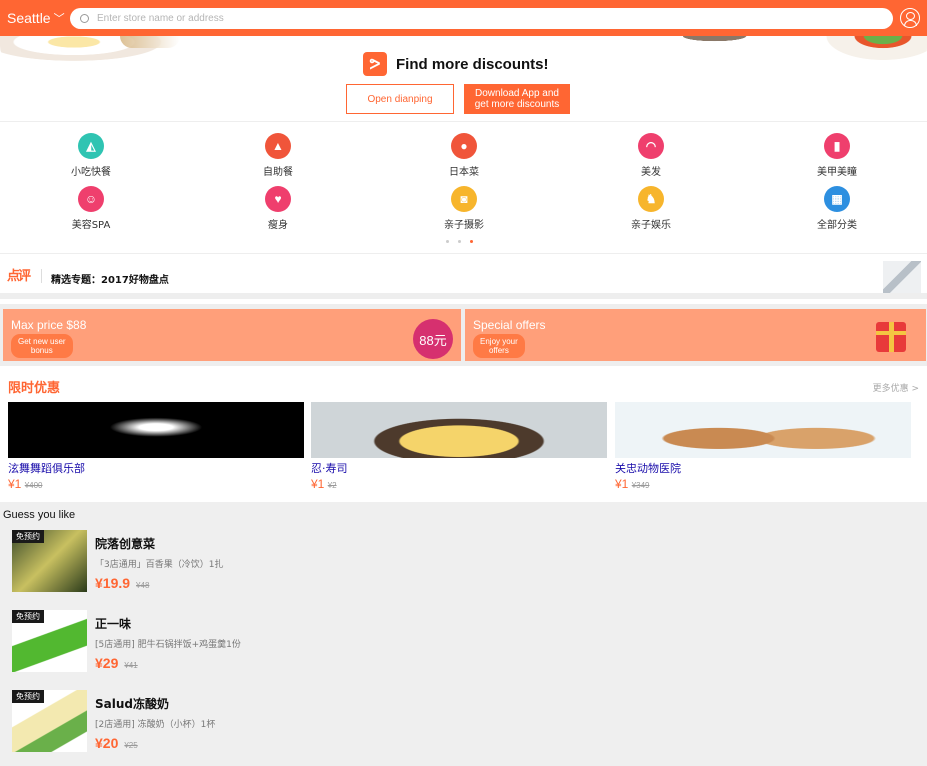  What do you see at coordinates (499, 341) in the screenshot?
I see `promo-button-line1: Enjoy your` at bounding box center [499, 341].